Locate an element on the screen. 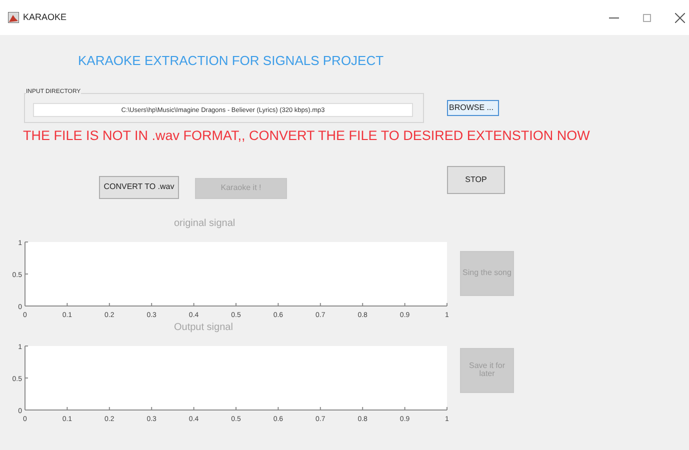 Image resolution: width=689 pixels, height=450 pixels. heading: KARAOKE EXTRACTION FOR SIGNALS PROJECT is located at coordinates (231, 60).